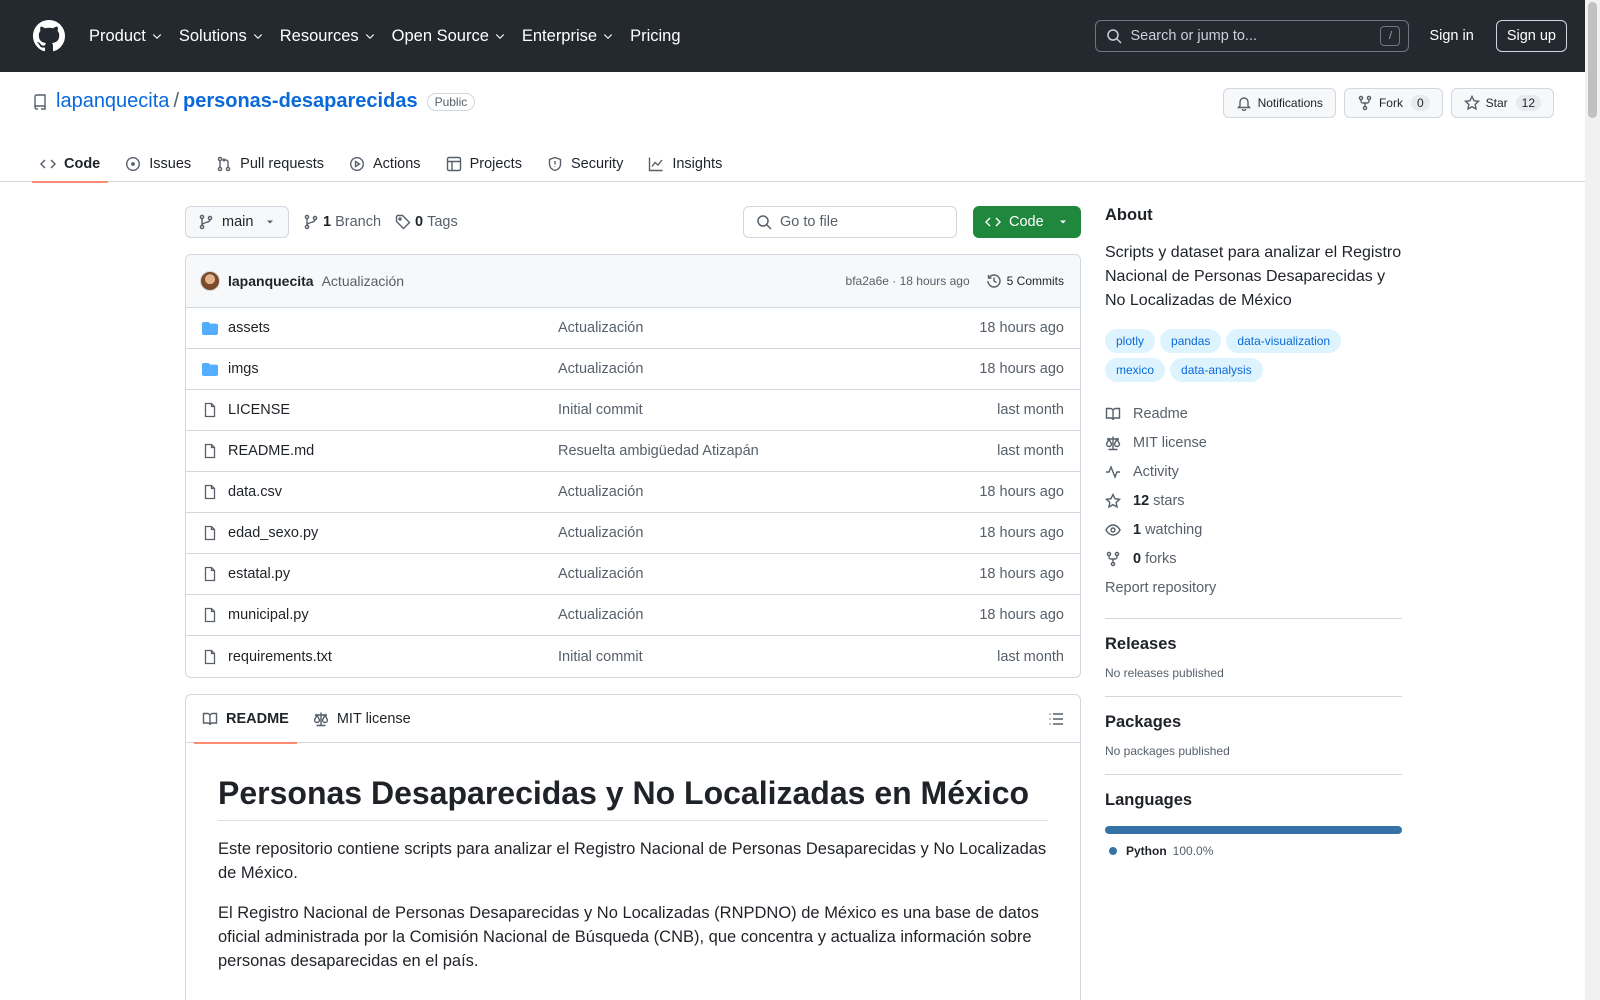 The width and height of the screenshot is (1600, 1000). What do you see at coordinates (393, 369) in the screenshot?
I see `file-name-link: imgs` at bounding box center [393, 369].